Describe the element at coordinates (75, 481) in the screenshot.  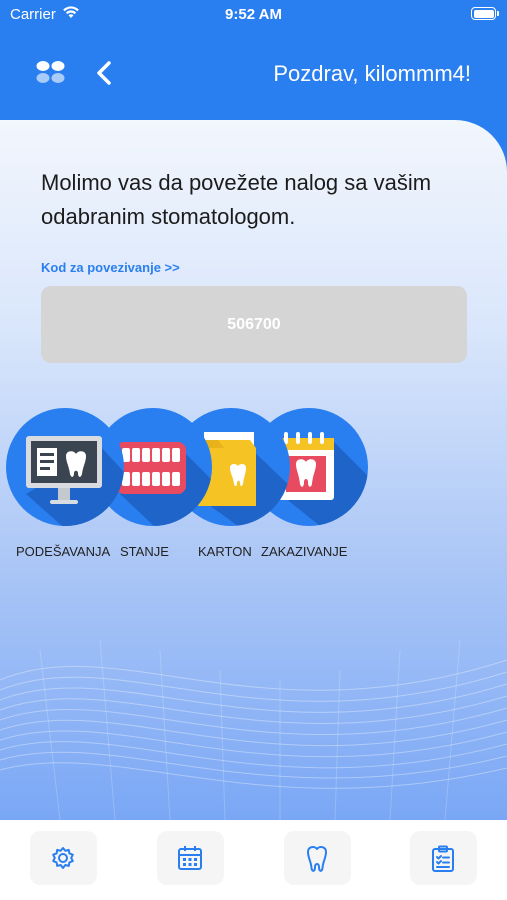
I see `dental-xray-monitor-icon` at that location.